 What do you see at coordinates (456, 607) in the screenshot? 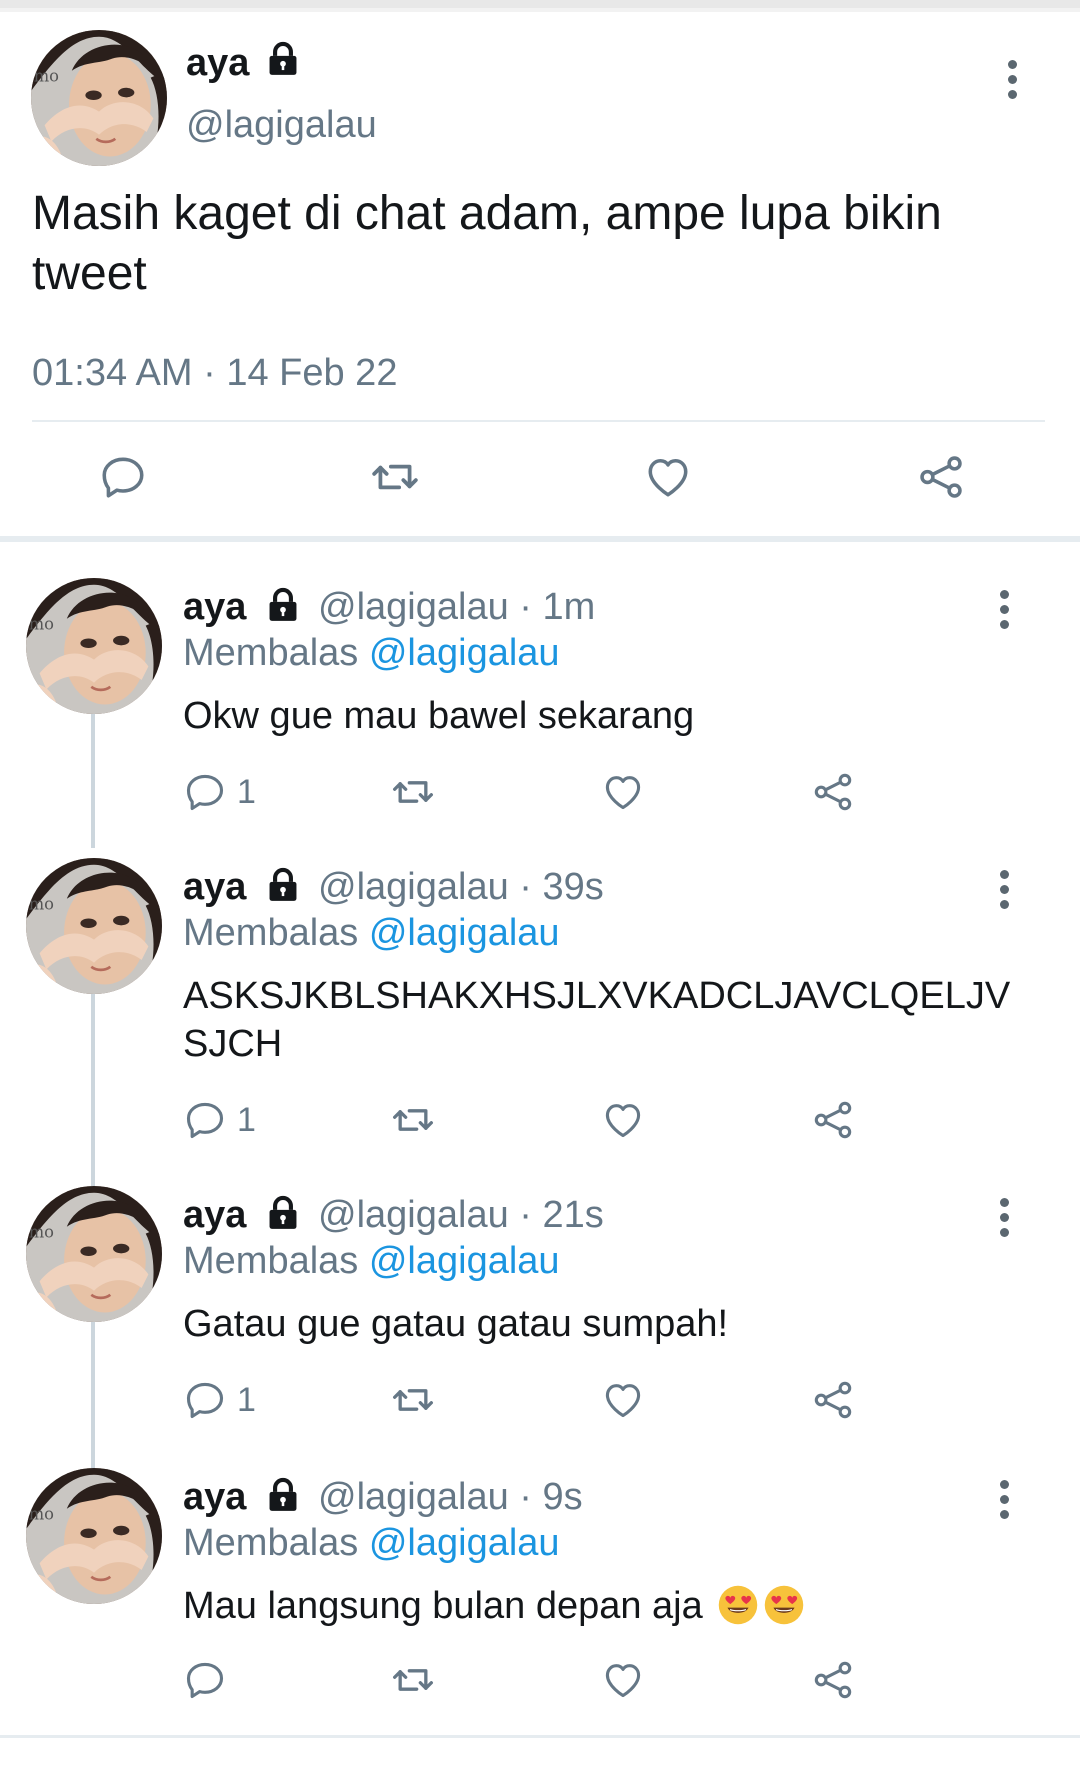
I see `author-handle-time: @lagigalau · 1m` at bounding box center [456, 607].